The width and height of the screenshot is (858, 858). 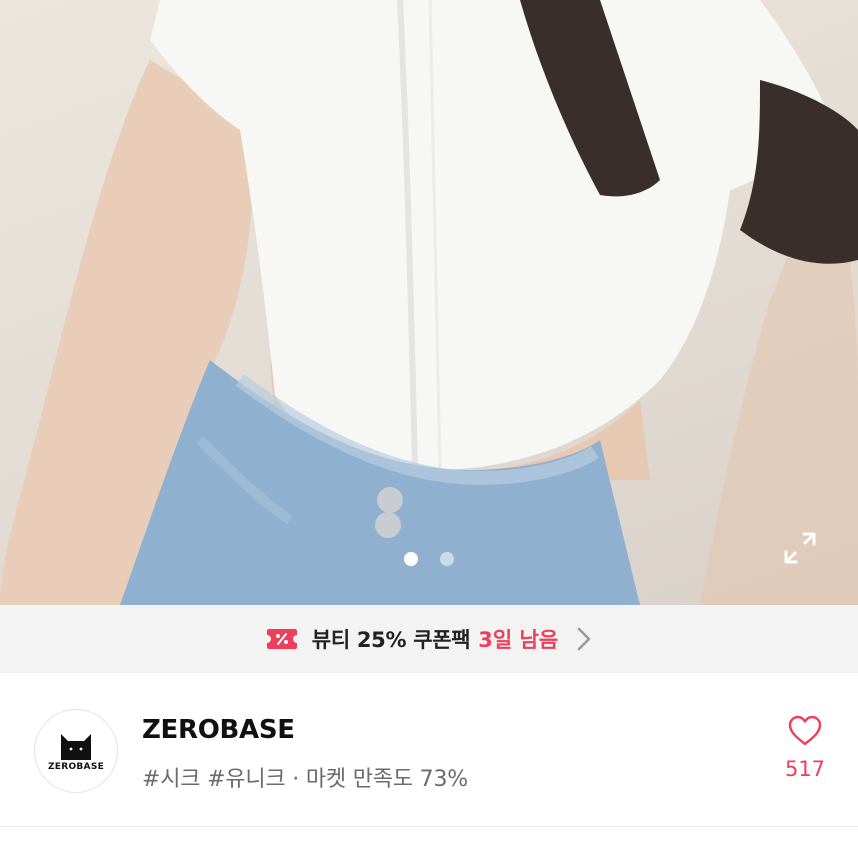 What do you see at coordinates (447, 559) in the screenshot?
I see `carousel-dot` at bounding box center [447, 559].